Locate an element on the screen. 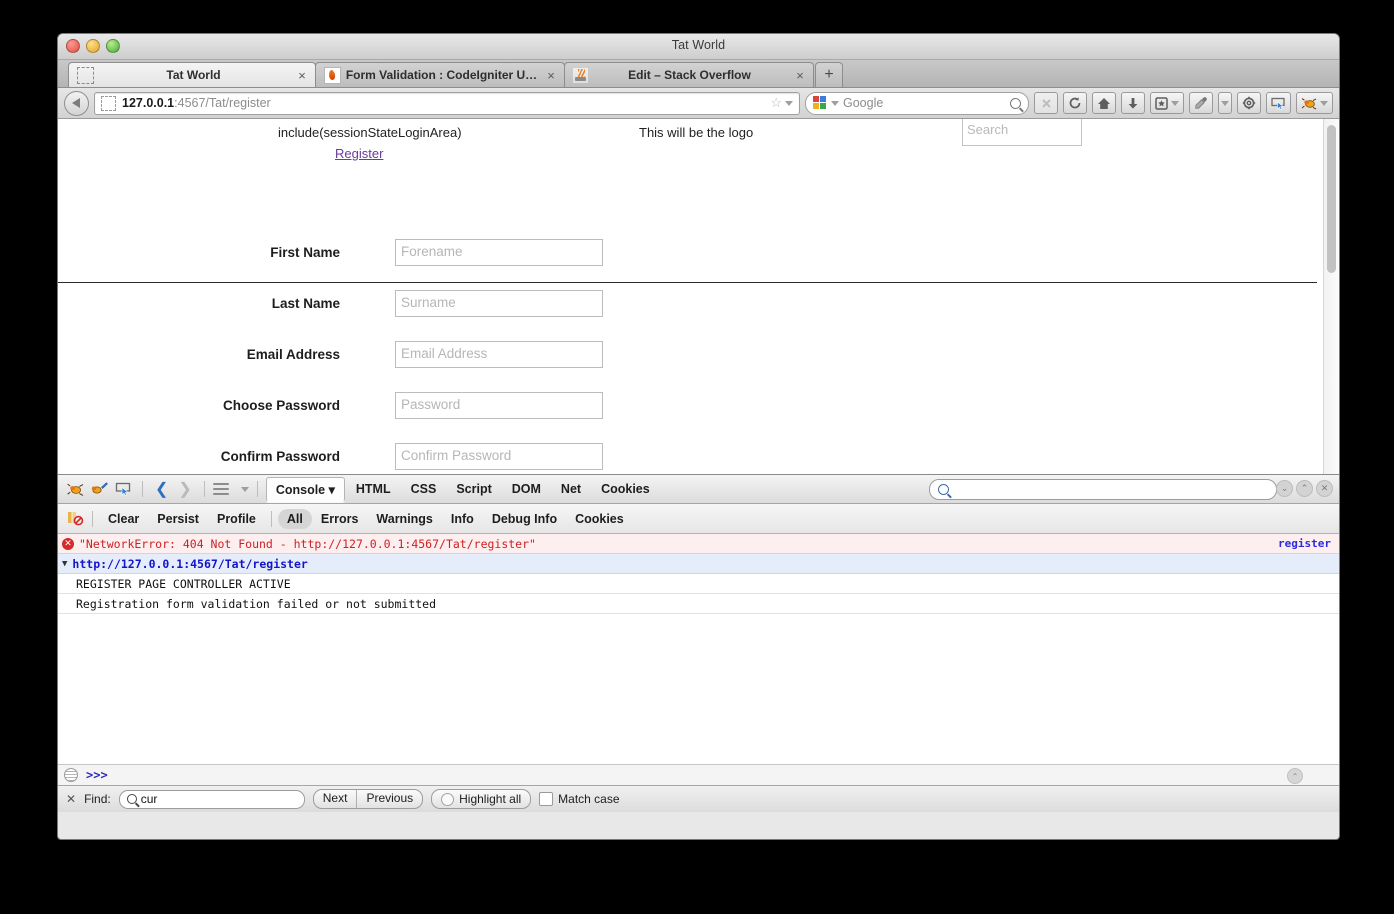  magnifier-icon is located at coordinates (1015, 103).